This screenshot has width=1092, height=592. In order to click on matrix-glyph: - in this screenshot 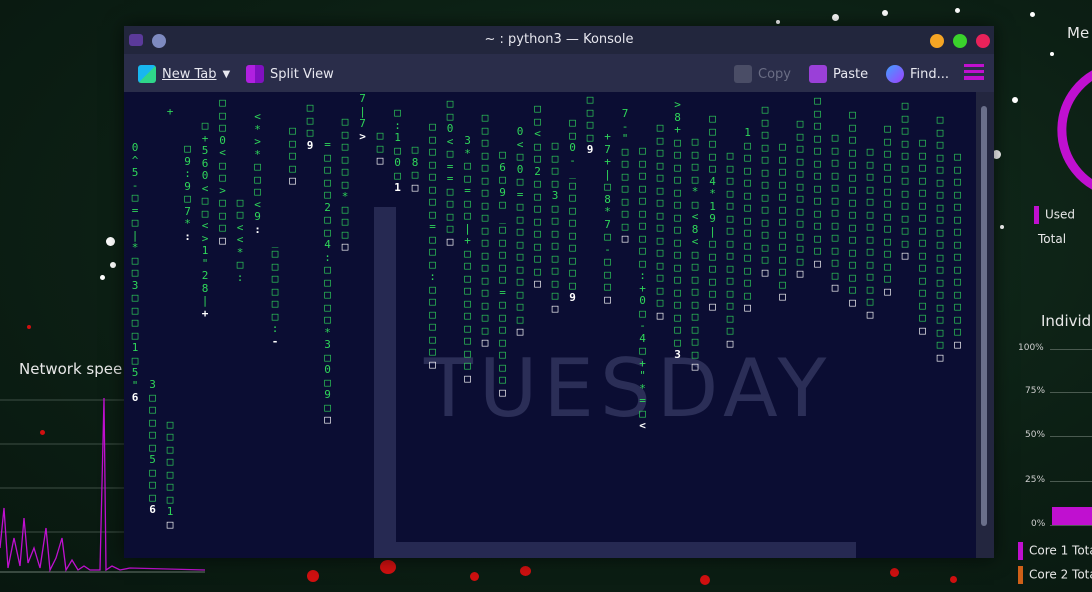, I will do `click(642, 325)`.